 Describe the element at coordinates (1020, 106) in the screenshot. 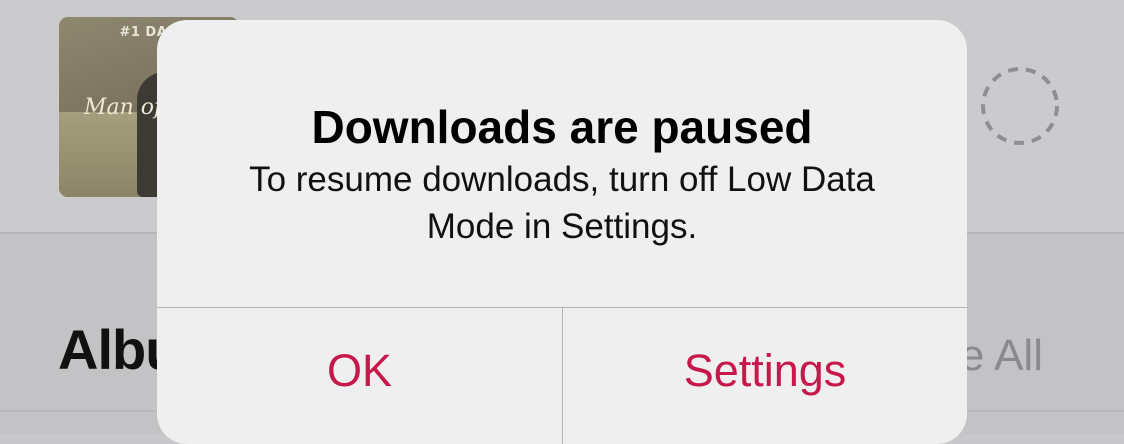

I see `download-pending-icon` at that location.